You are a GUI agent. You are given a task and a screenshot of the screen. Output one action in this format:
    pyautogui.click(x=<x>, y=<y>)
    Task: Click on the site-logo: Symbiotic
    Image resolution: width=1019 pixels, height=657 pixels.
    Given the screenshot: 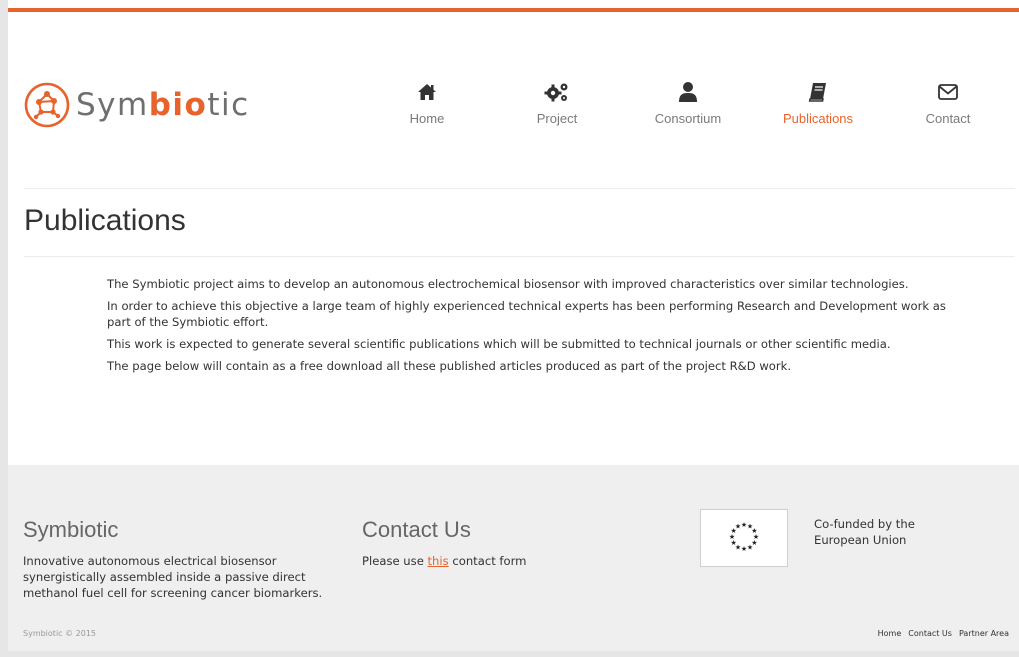 What is the action you would take?
    pyautogui.click(x=137, y=105)
    